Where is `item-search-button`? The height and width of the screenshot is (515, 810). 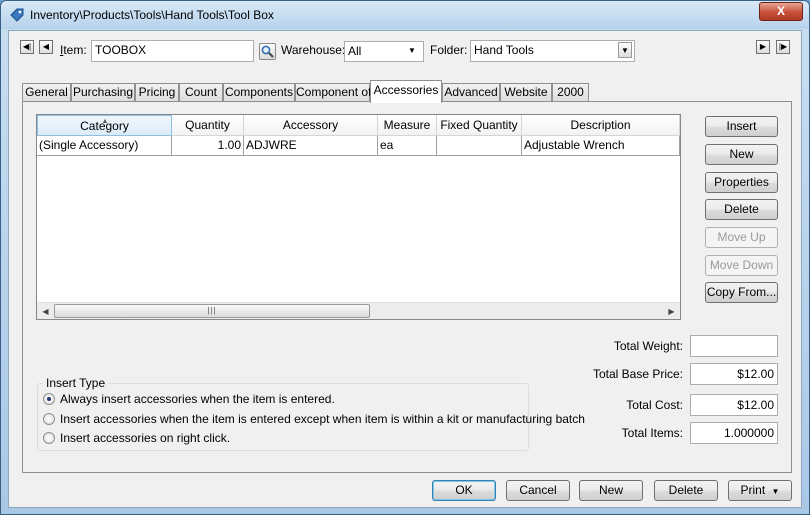
item-search-button is located at coordinates (267, 51).